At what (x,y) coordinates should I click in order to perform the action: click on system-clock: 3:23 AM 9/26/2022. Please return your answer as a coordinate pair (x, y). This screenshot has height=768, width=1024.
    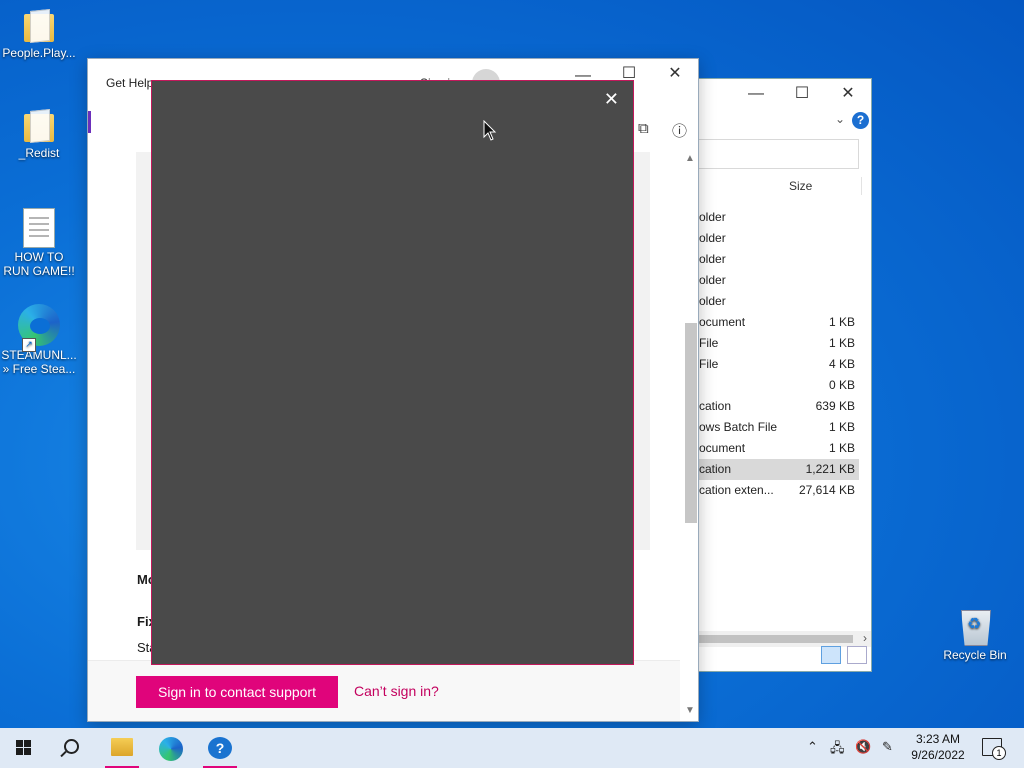
    Looking at the image, I should click on (938, 747).